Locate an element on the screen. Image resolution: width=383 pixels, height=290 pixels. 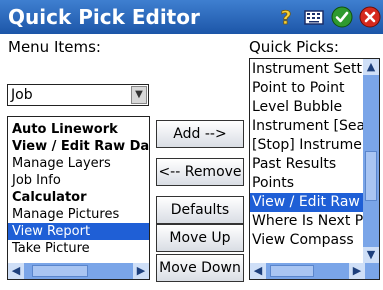
quick-picks-hscrollbar: ◀ ▶ is located at coordinates (314, 271).